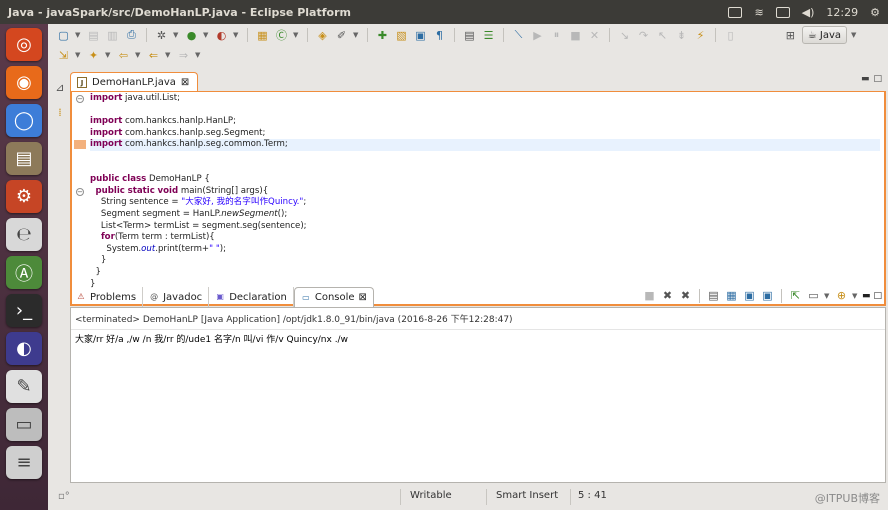 The height and width of the screenshot is (510, 888). What do you see at coordinates (123, 55) in the screenshot?
I see `back-icon: ⇦` at bounding box center [123, 55].